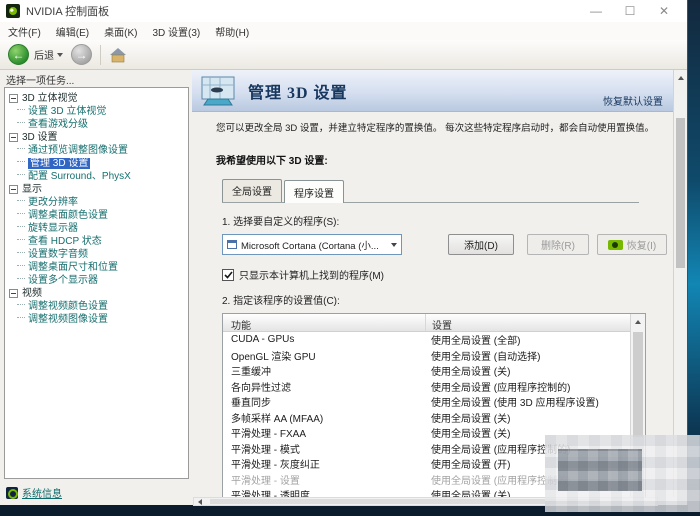  What do you see at coordinates (261, 388) in the screenshot?
I see `feature-cell: 各向异性过滤` at bounding box center [261, 388].